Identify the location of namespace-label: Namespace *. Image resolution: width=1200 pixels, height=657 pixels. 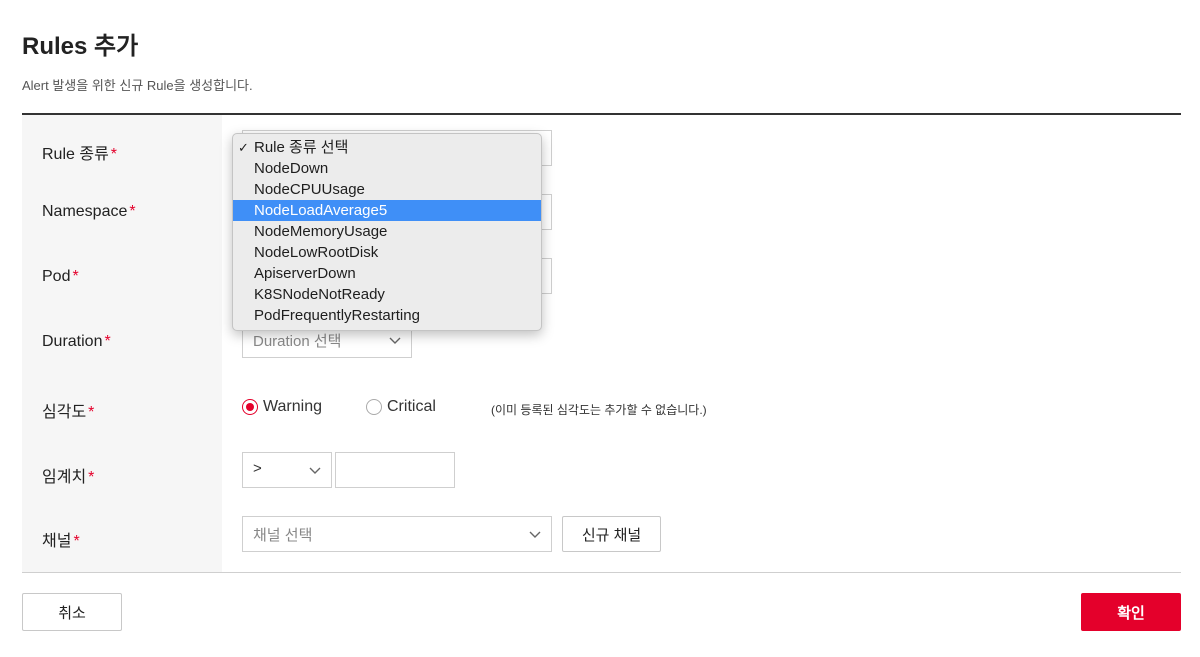
(89, 211).